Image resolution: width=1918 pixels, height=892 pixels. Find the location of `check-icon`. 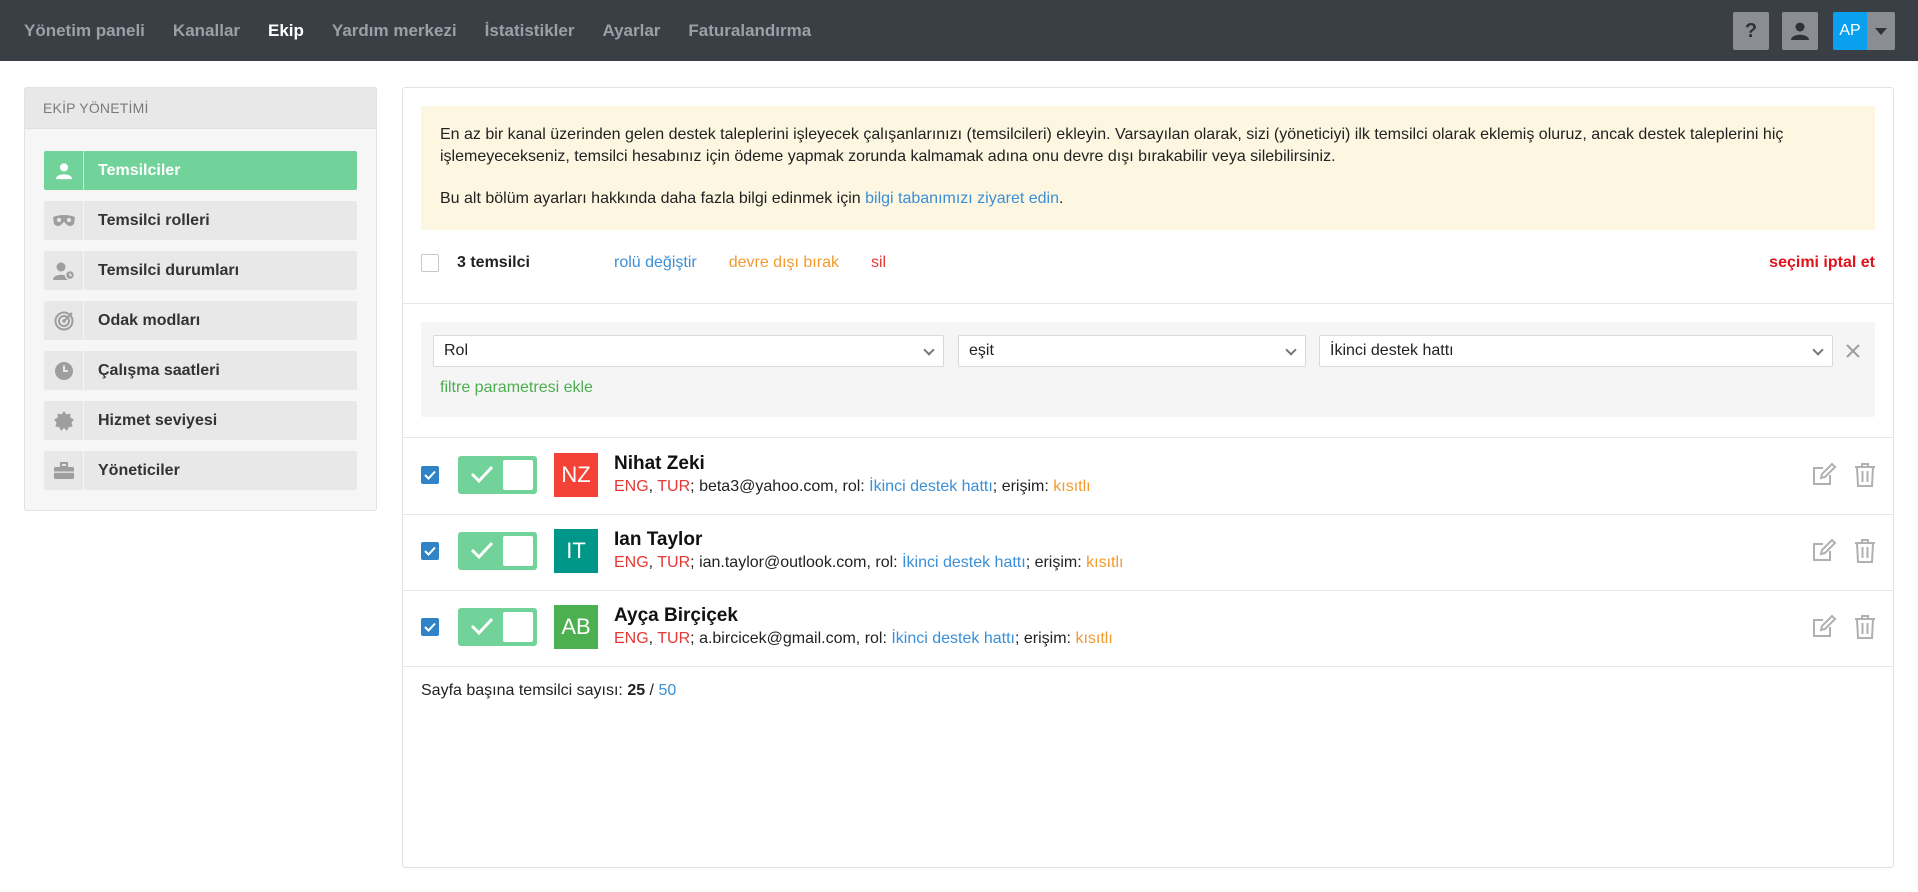

check-icon is located at coordinates (482, 626).